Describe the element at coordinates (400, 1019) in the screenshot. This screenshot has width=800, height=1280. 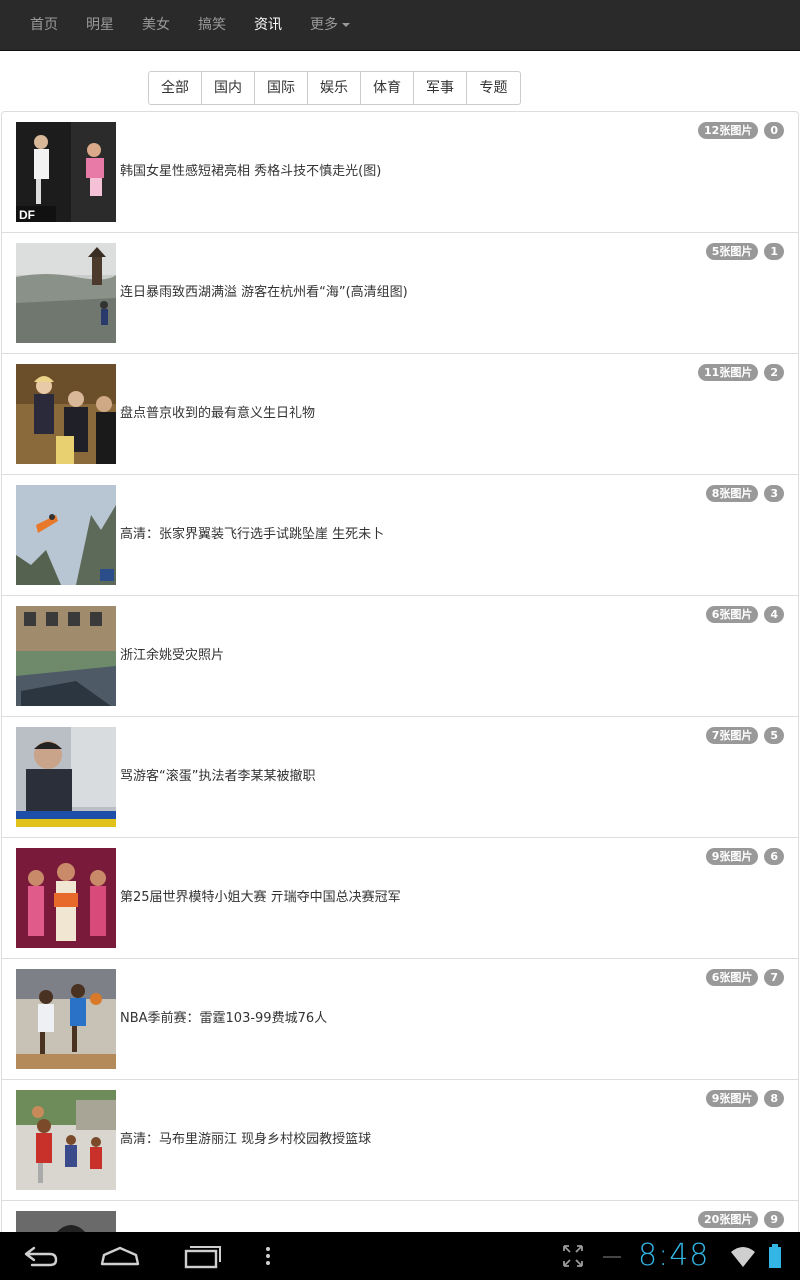
I see `article-row: NBA季前赛：雷霆103-99费城76人 6张图片 7` at that location.